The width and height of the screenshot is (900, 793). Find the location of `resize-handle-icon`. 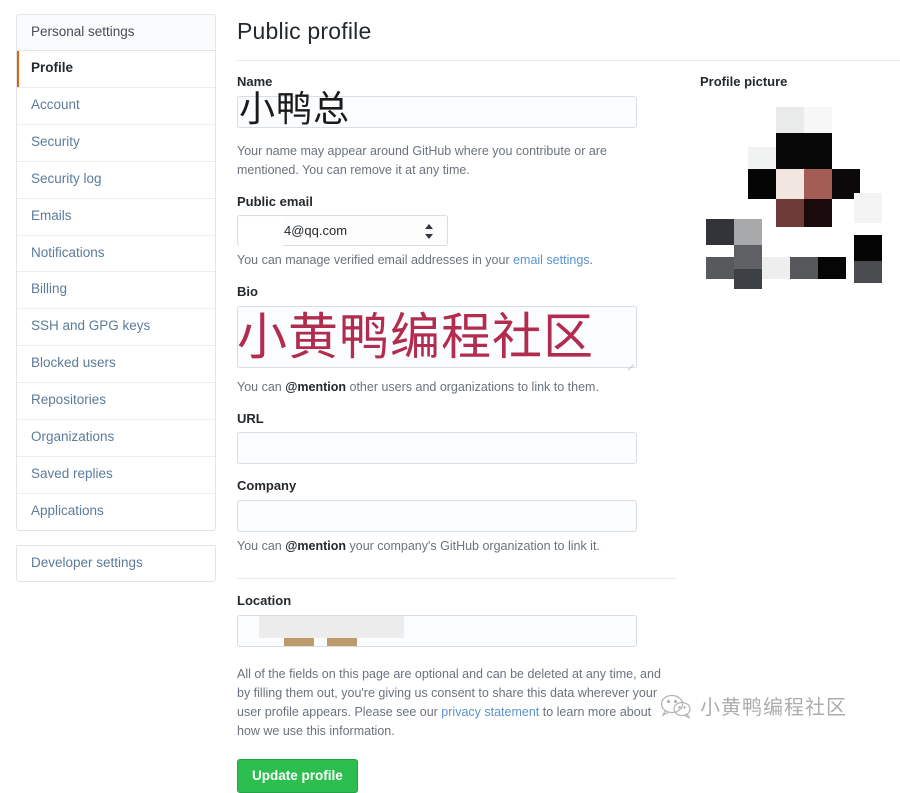

resize-handle-icon is located at coordinates (629, 360).